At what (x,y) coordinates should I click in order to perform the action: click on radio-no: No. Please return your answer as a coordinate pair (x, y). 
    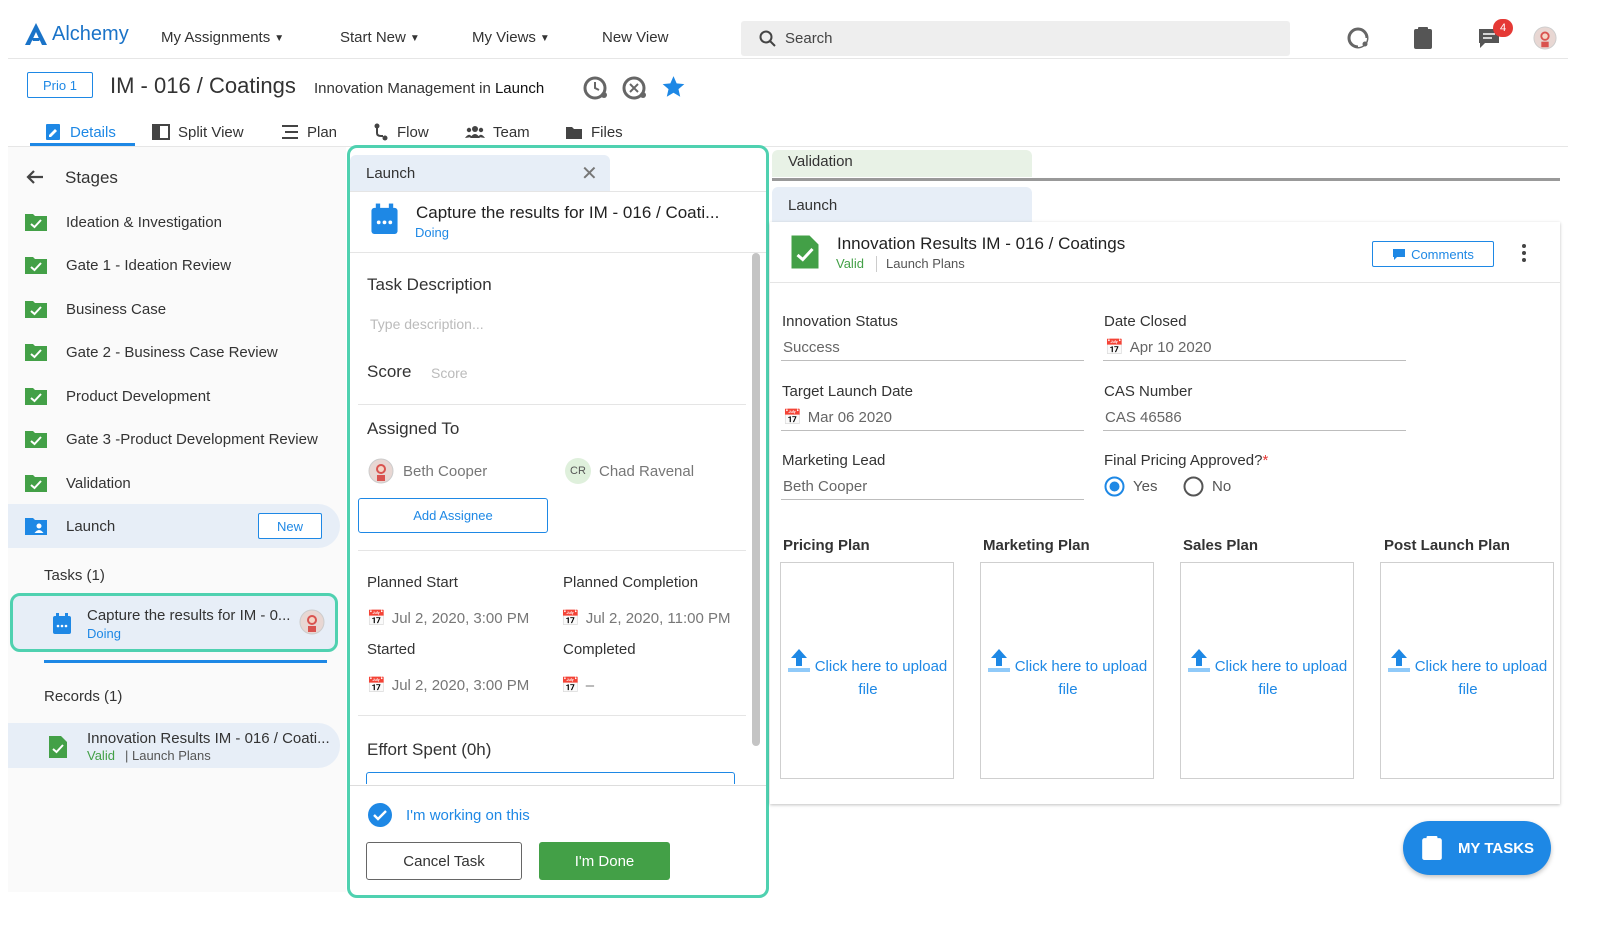
    Looking at the image, I should click on (1207, 486).